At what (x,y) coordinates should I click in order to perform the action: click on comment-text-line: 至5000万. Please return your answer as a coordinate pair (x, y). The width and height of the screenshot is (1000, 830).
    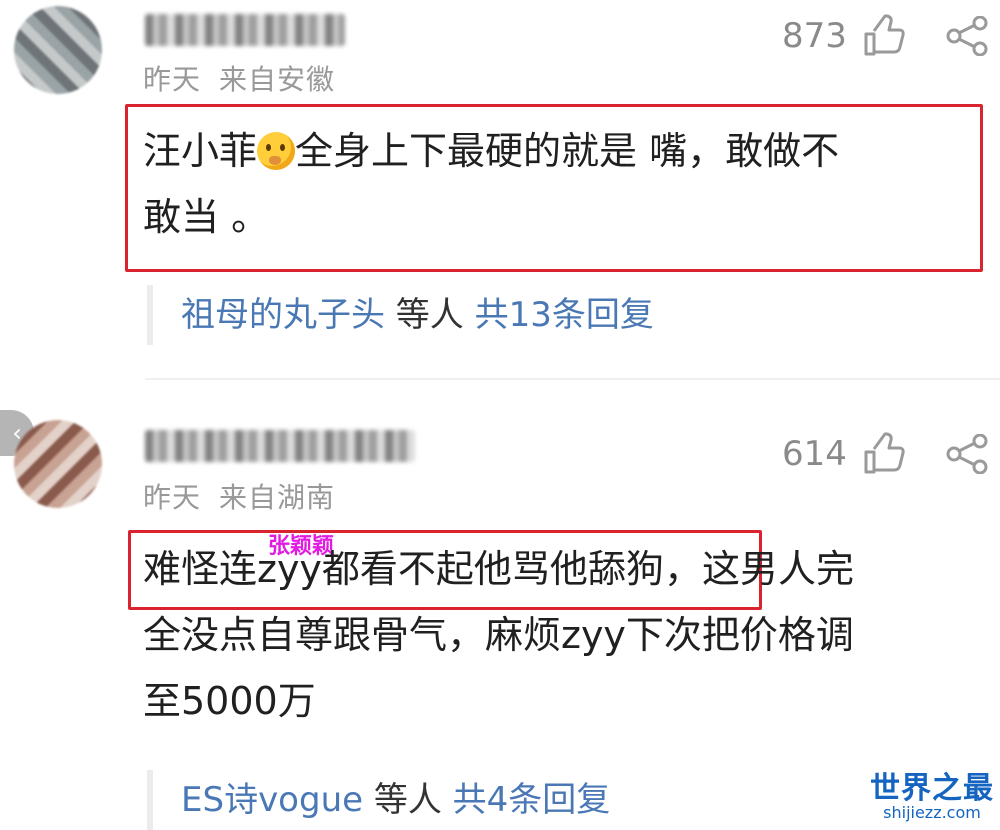
    Looking at the image, I should click on (229, 701).